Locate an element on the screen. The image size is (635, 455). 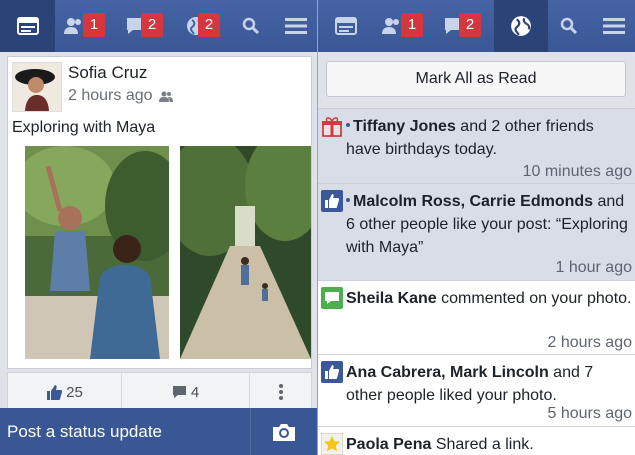
notifications-tab: 2 is located at coordinates (207, 26).